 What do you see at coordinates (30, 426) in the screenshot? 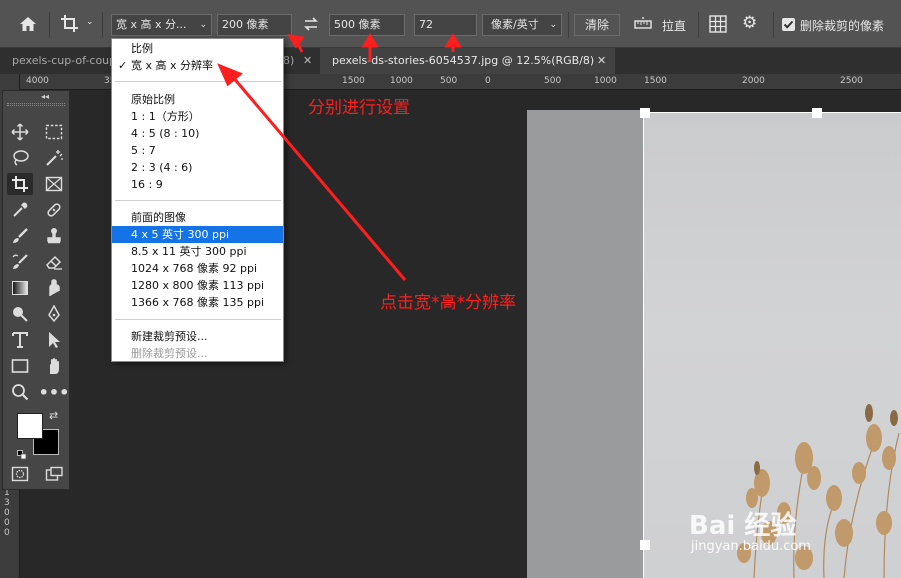
I see `foreground-color-swatch` at bounding box center [30, 426].